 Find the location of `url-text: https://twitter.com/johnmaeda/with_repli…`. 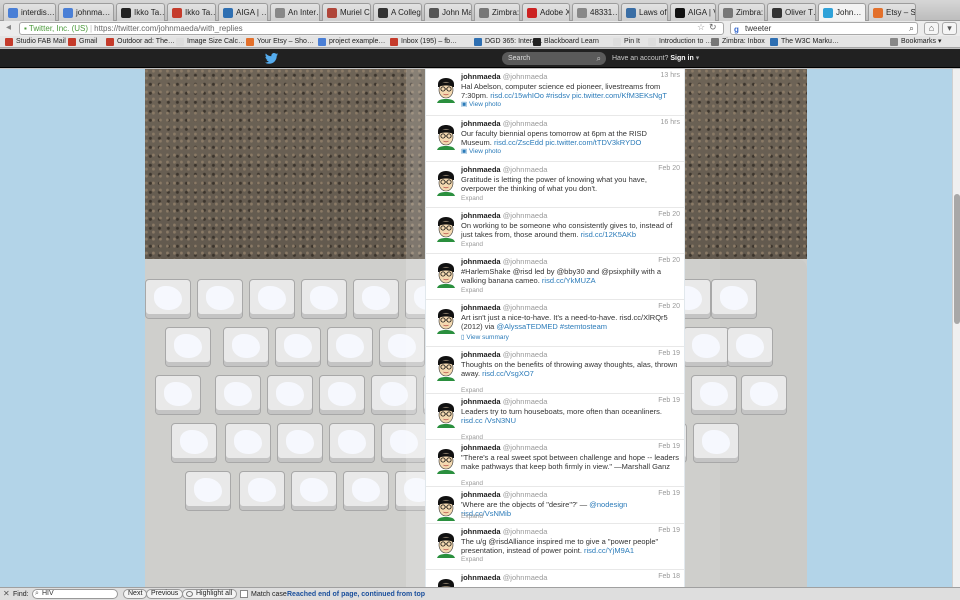

url-text: https://twitter.com/johnmaeda/with_repli… is located at coordinates (168, 28).